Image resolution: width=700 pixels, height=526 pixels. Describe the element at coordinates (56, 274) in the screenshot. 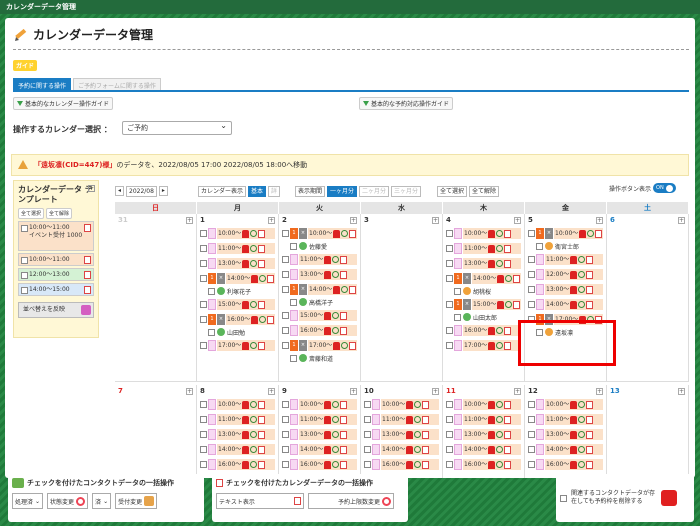

I see `template-item: 12:00〜13:00` at that location.